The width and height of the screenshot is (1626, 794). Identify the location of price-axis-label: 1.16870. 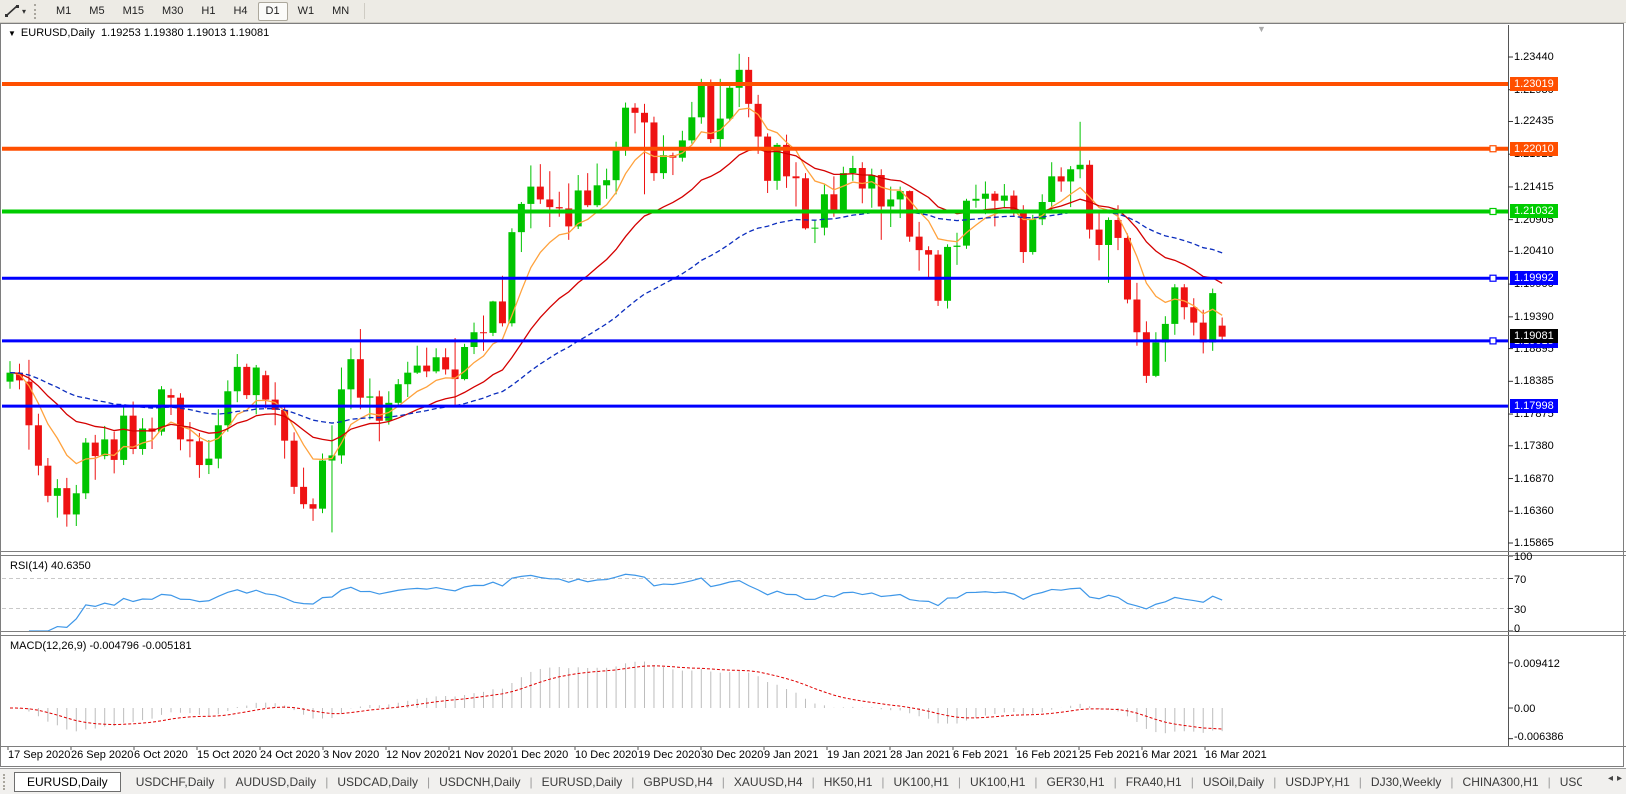
(1534, 478).